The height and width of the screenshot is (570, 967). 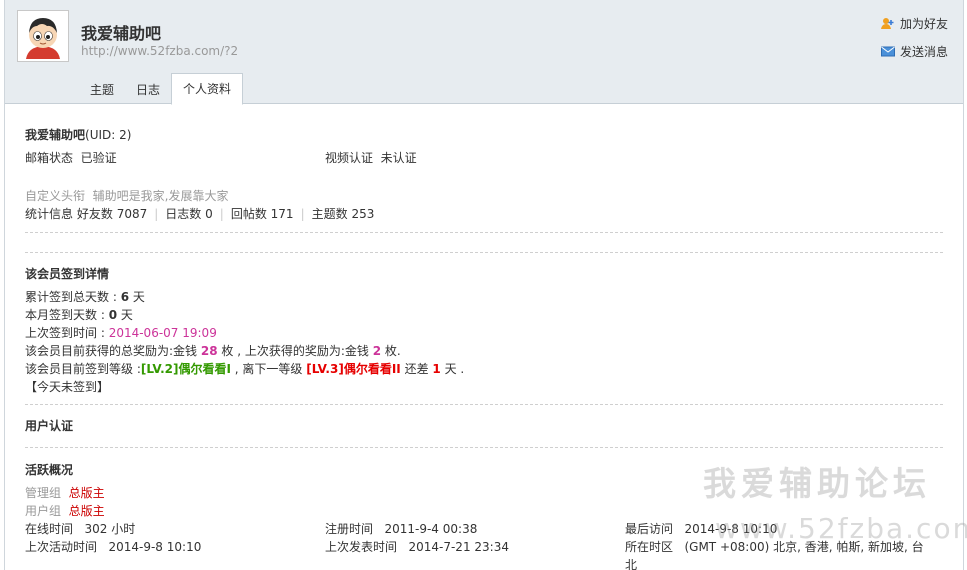 I want to click on level-gap-suffix: 天 ., so click(x=452, y=369).